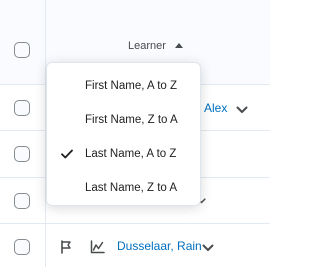 This screenshot has height=267, width=320. What do you see at coordinates (215, 108) in the screenshot?
I see `learner-name-link: Alex` at bounding box center [215, 108].